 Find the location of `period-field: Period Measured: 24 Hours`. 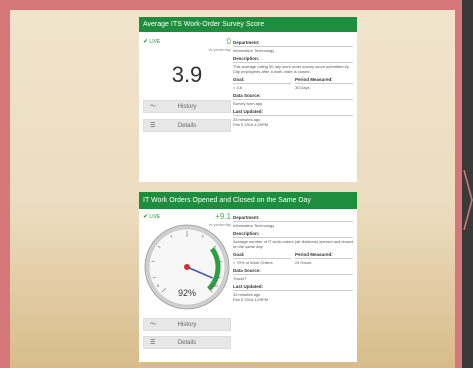

period-field: Period Measured: 24 Hours is located at coordinates (324, 258).